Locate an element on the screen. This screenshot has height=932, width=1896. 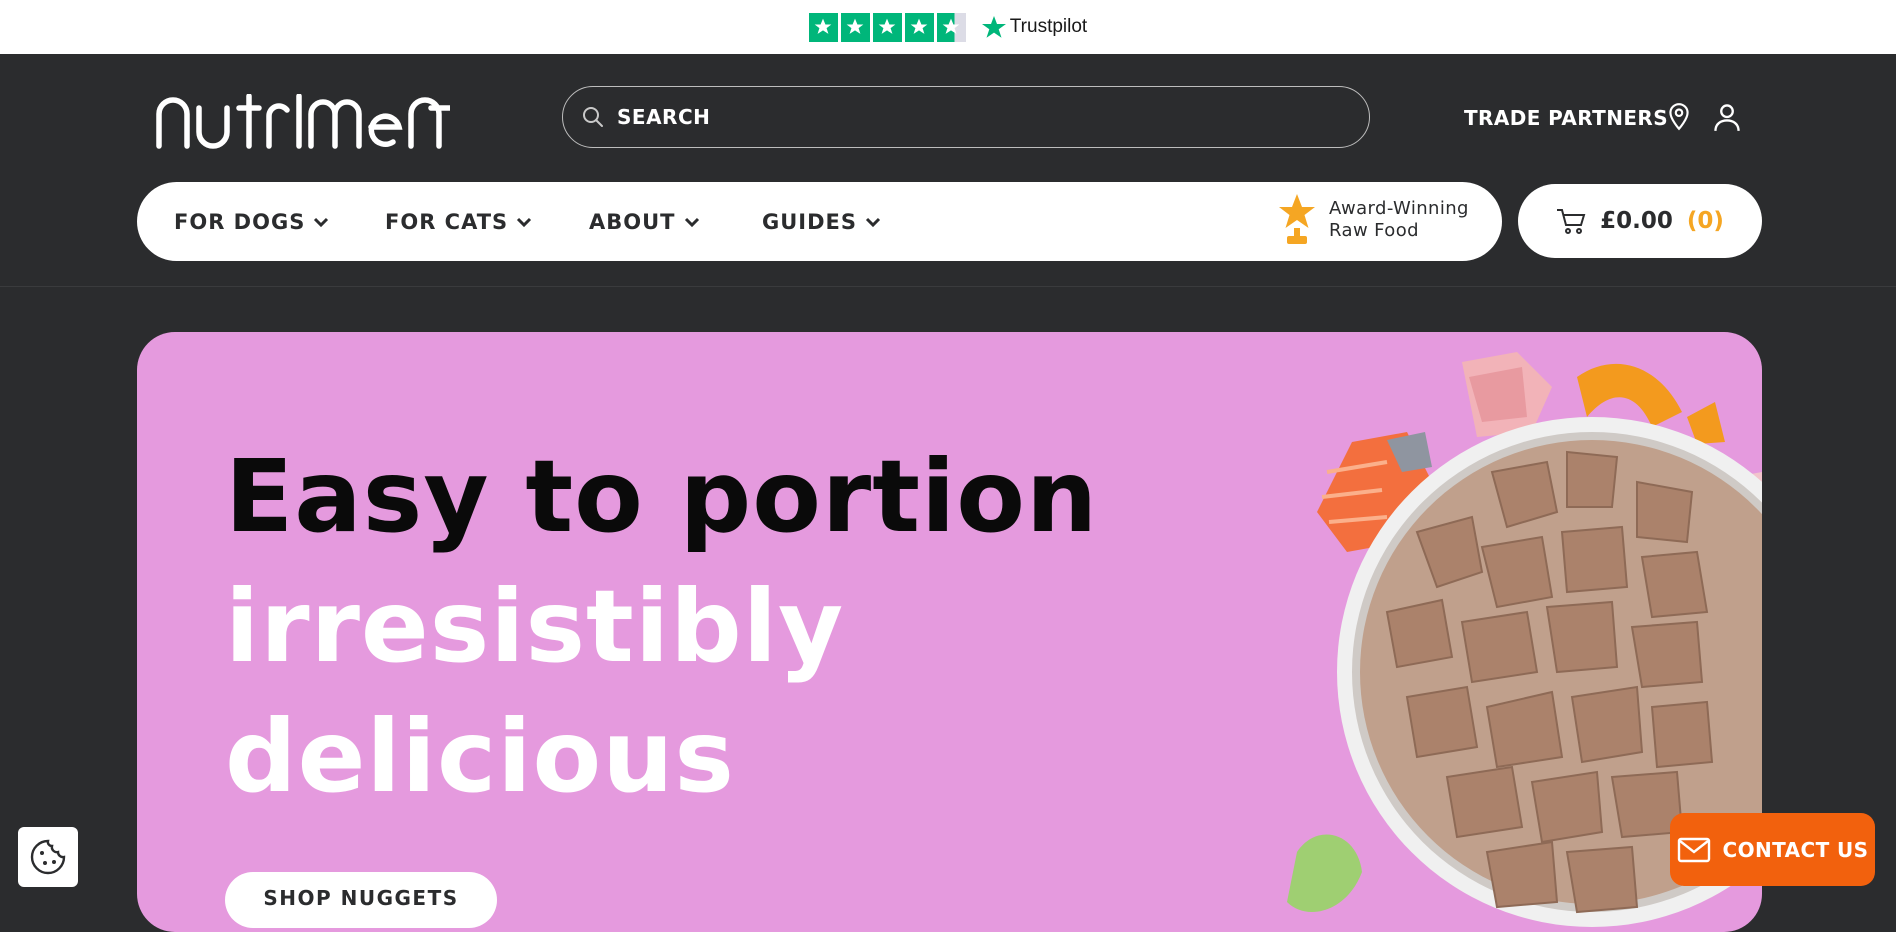
trustpilot-star-icon is located at coordinates (993, 27).